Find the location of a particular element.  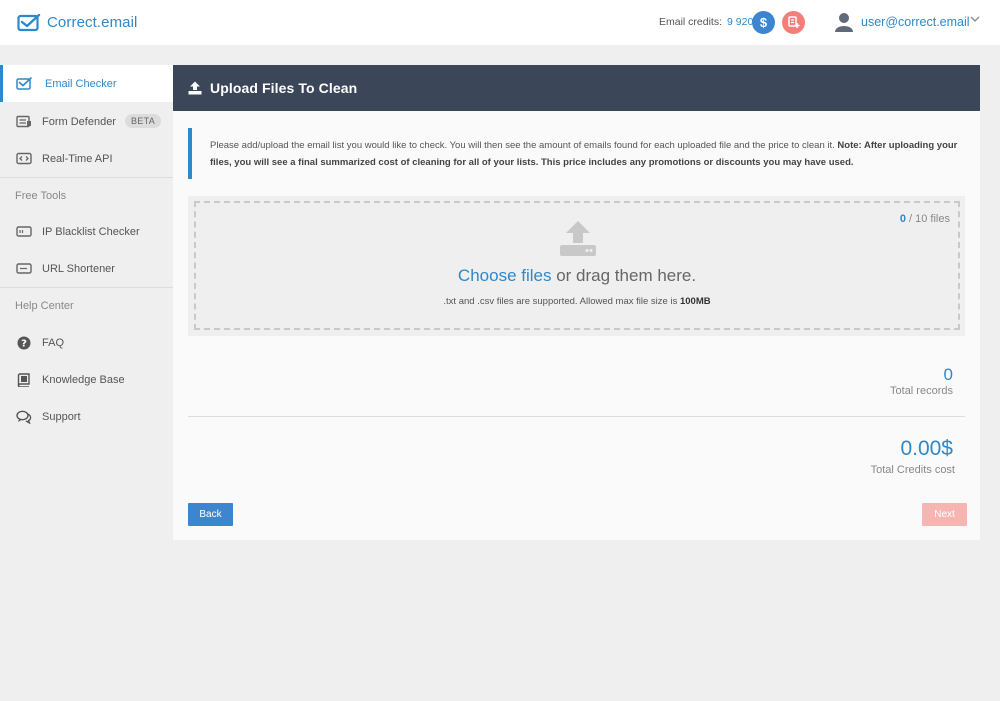

email-credits: Email credits: 9 920 is located at coordinates (706, 22).